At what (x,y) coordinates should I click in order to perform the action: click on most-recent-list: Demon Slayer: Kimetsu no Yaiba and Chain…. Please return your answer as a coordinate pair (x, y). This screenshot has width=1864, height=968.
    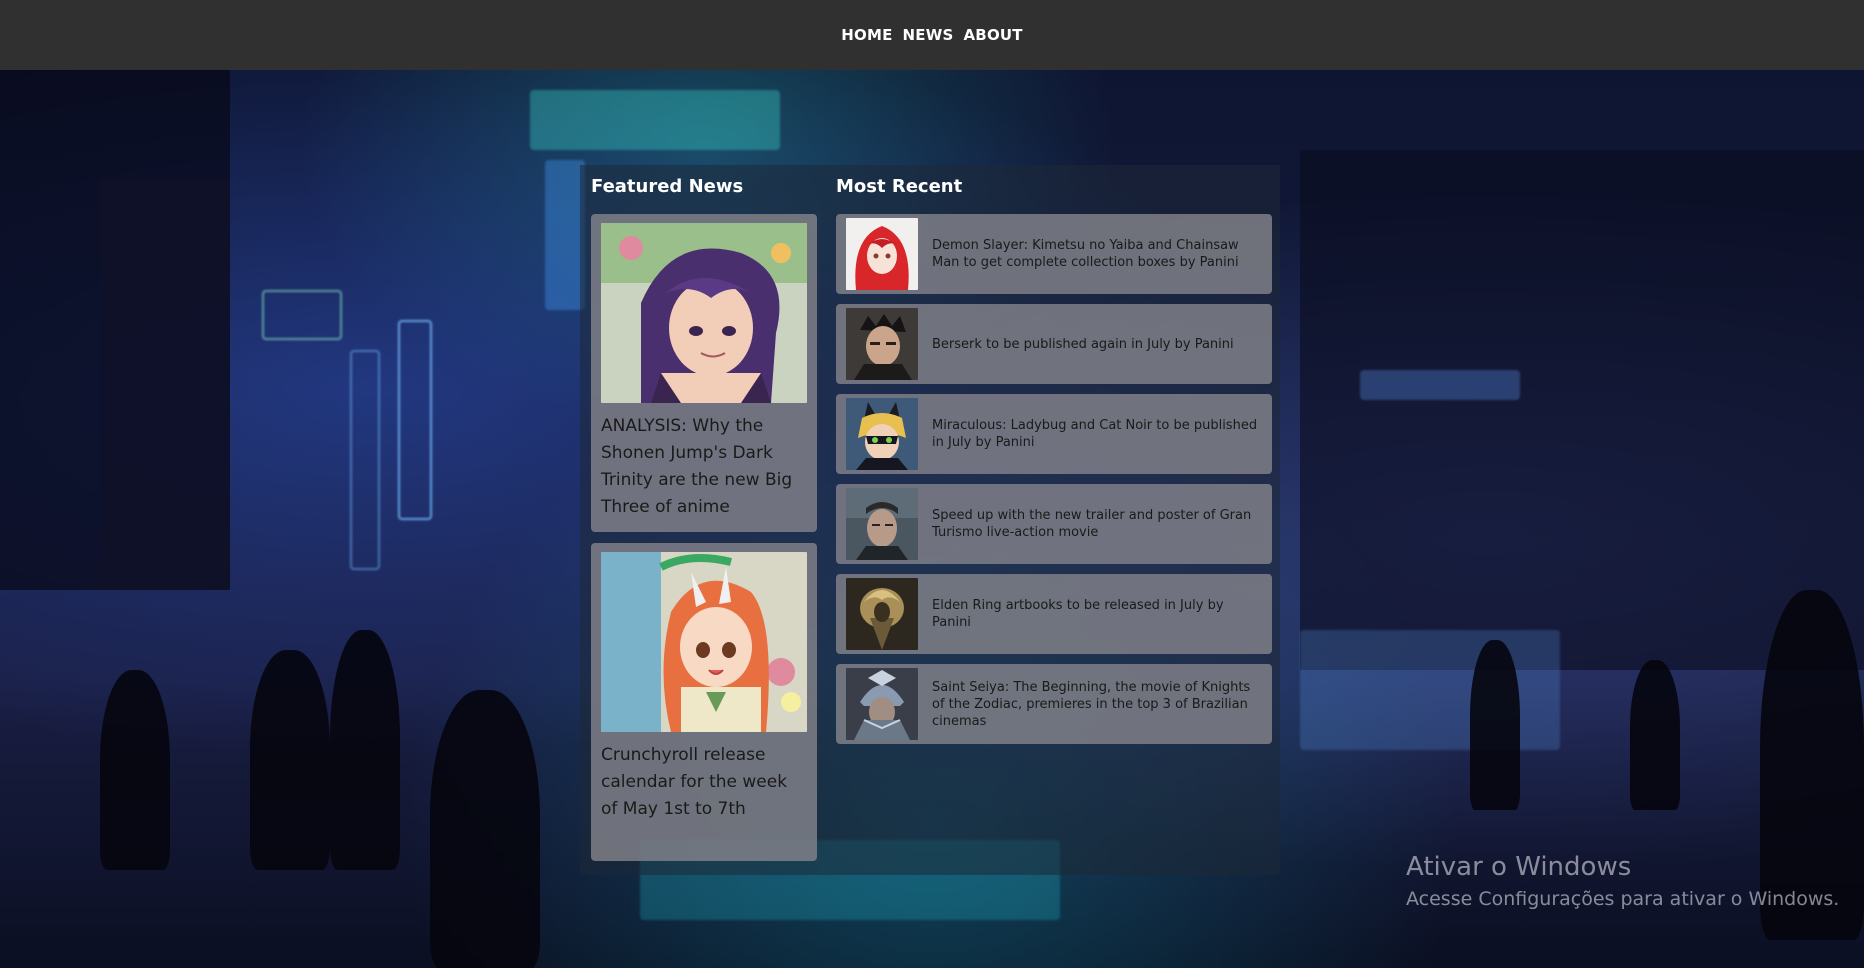
    Looking at the image, I should click on (1054, 484).